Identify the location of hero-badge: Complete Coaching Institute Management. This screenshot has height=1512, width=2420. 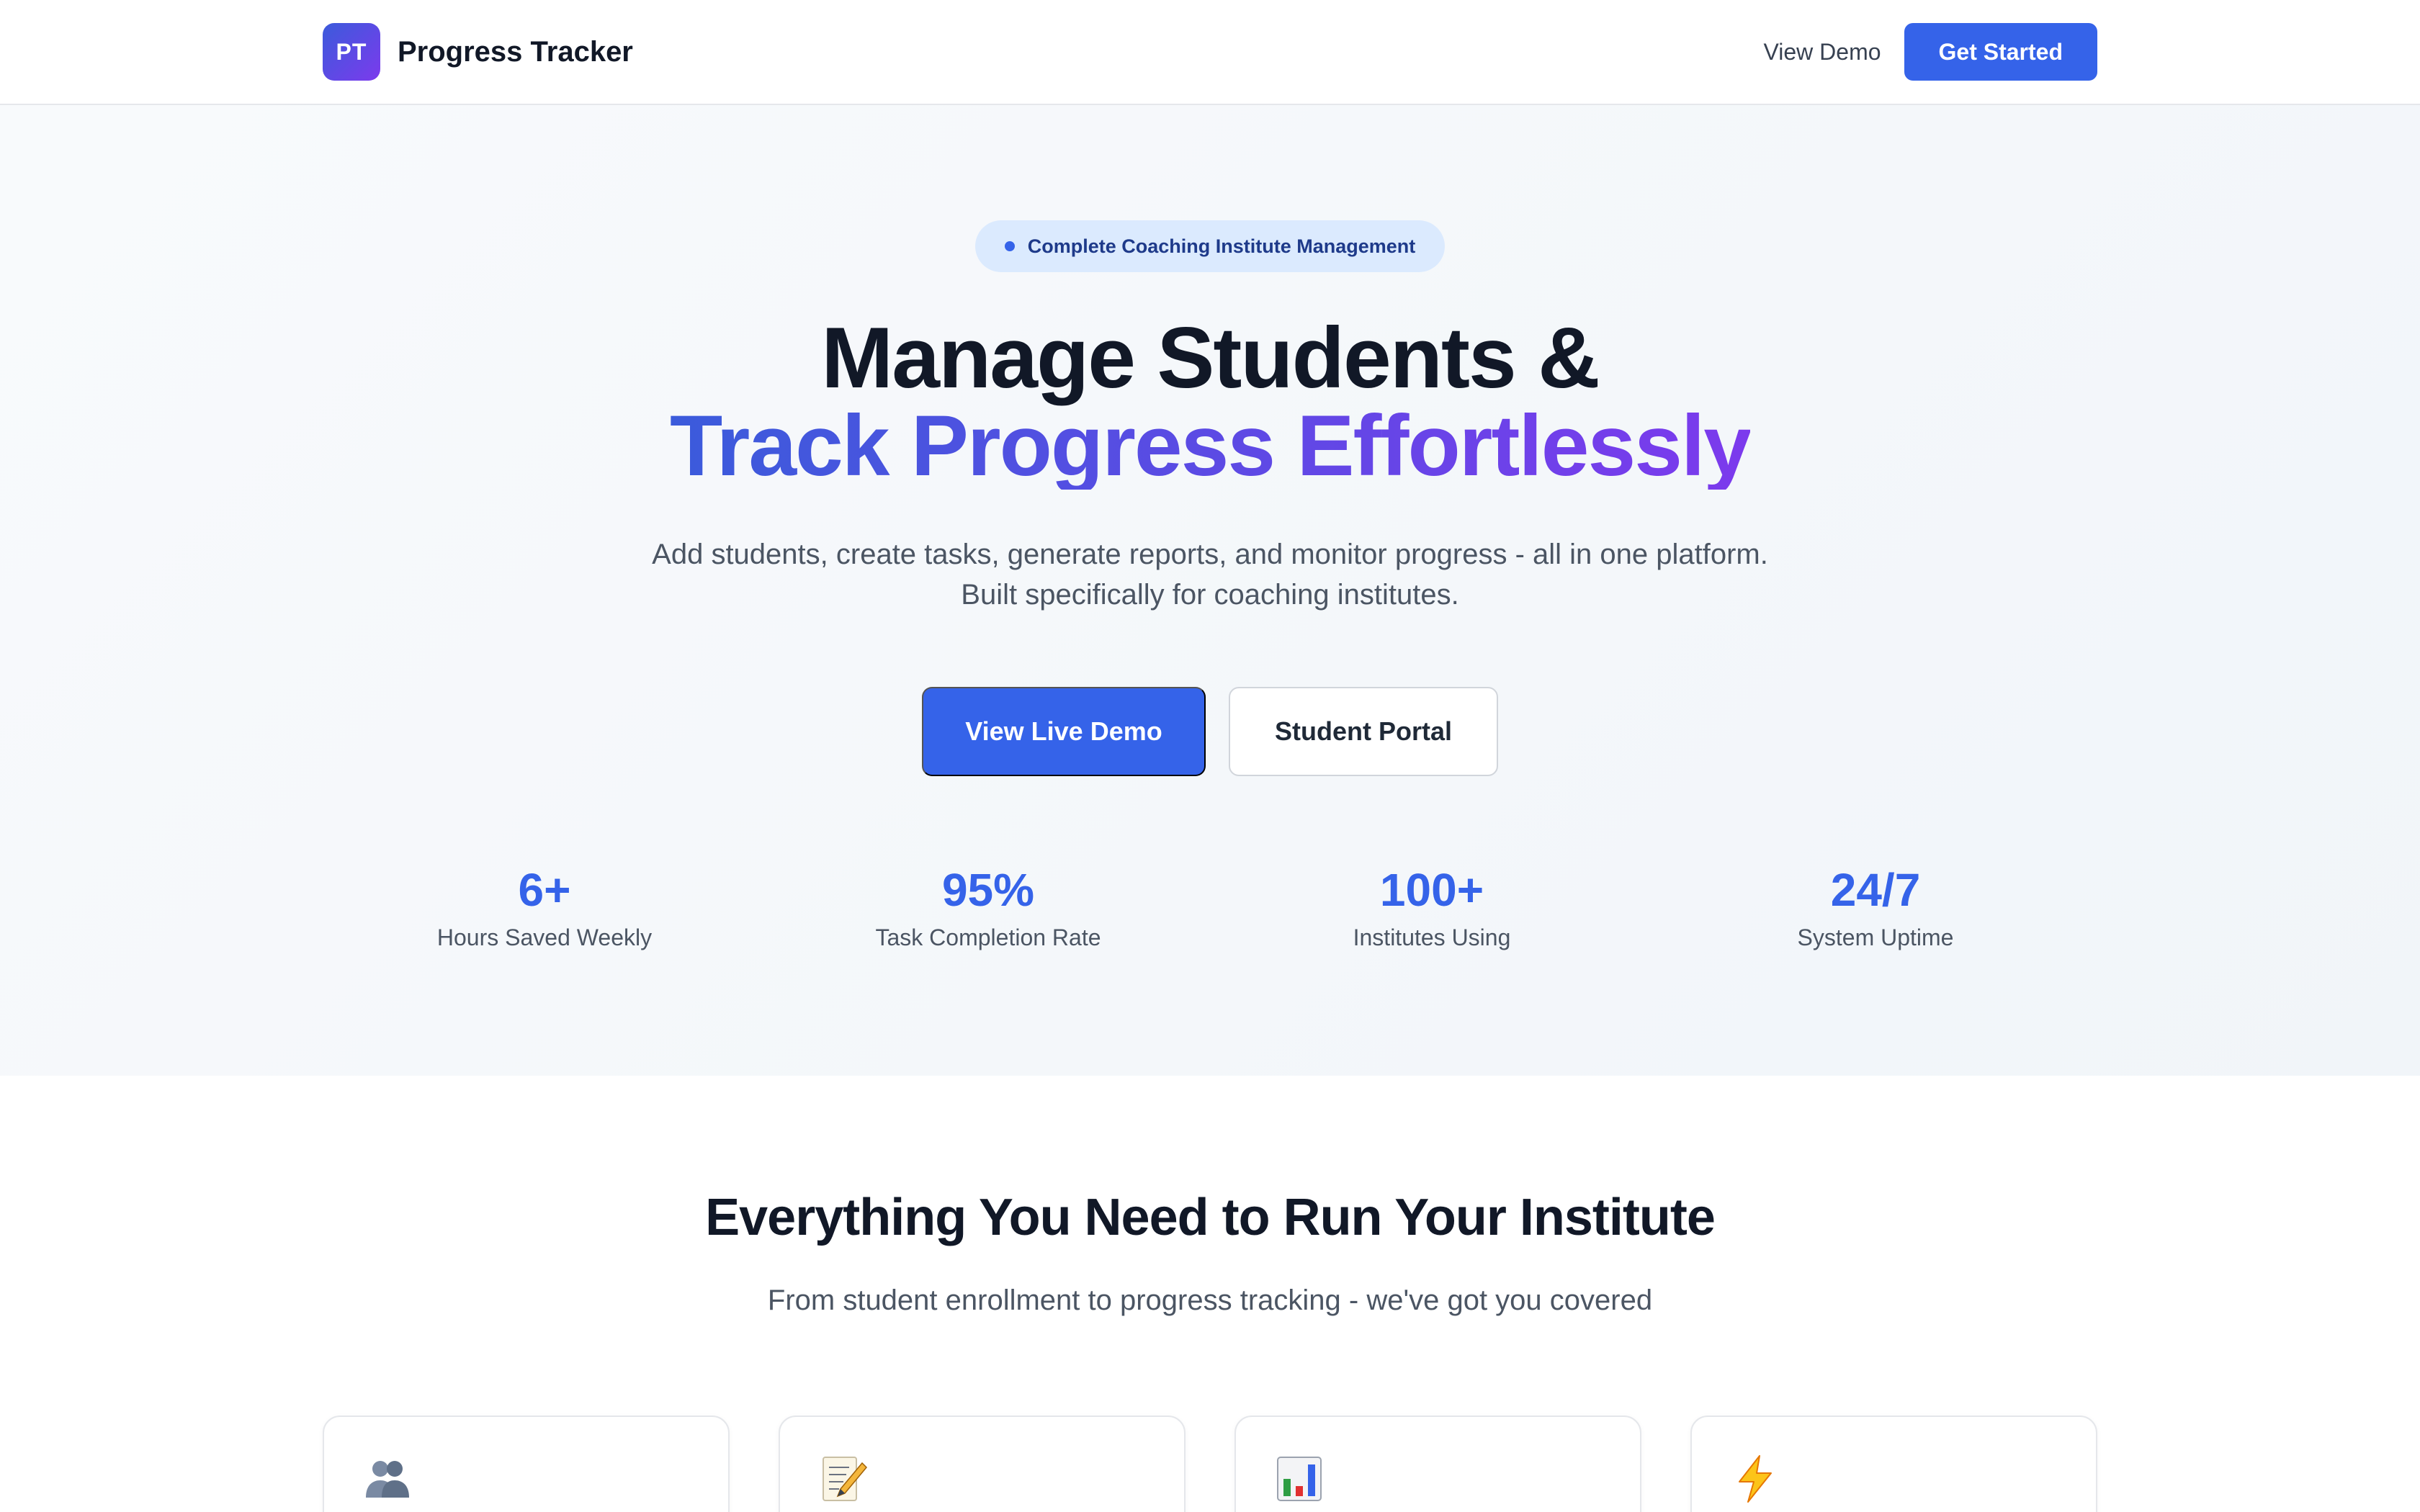
(1210, 246).